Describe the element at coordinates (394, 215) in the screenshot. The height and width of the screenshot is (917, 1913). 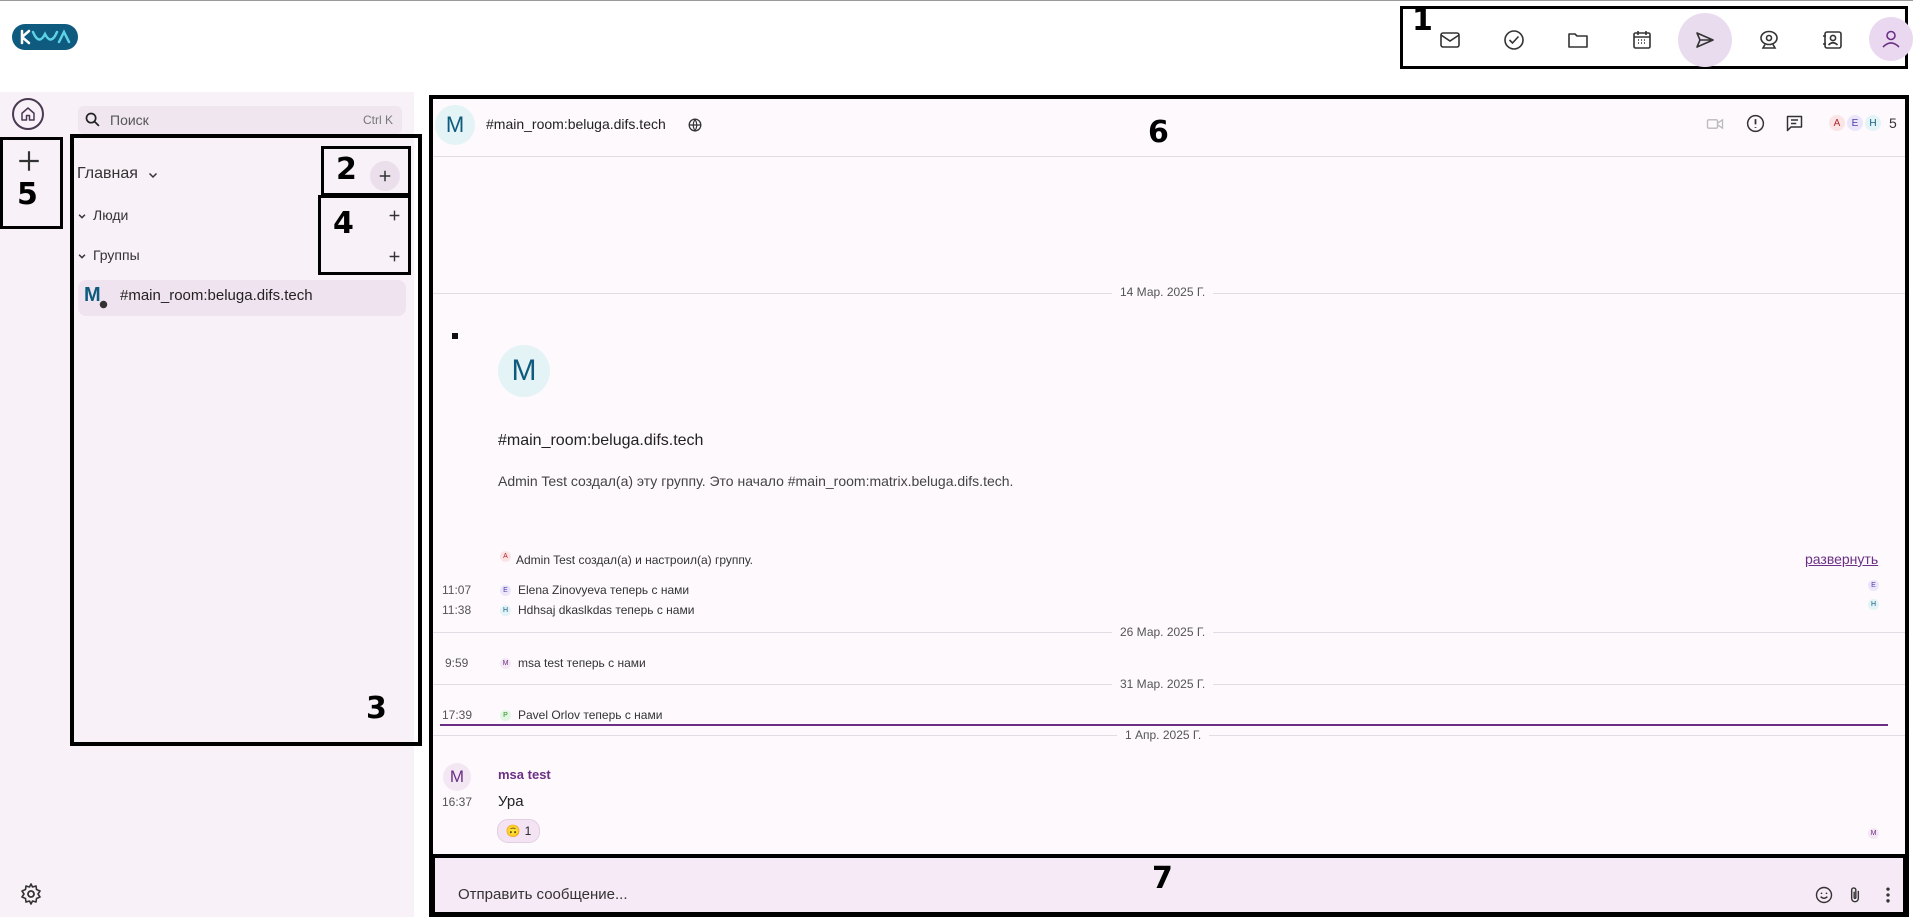
I see `add-person-plus-icon` at that location.